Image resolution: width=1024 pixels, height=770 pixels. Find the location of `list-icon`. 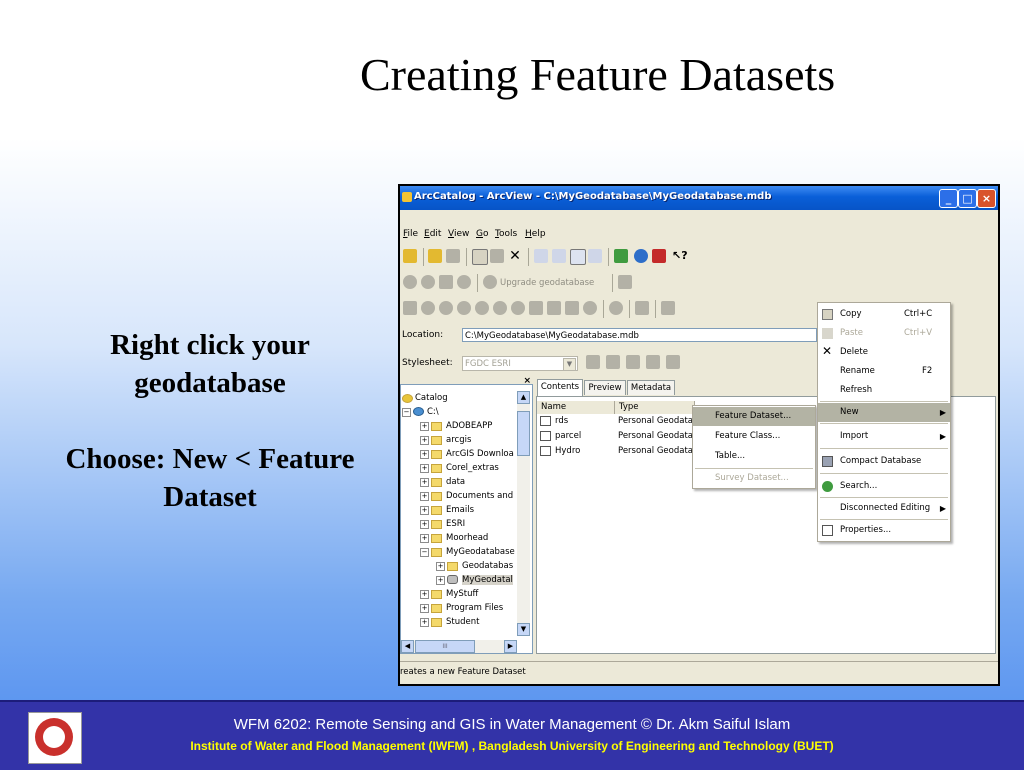

list-icon is located at coordinates (559, 256).